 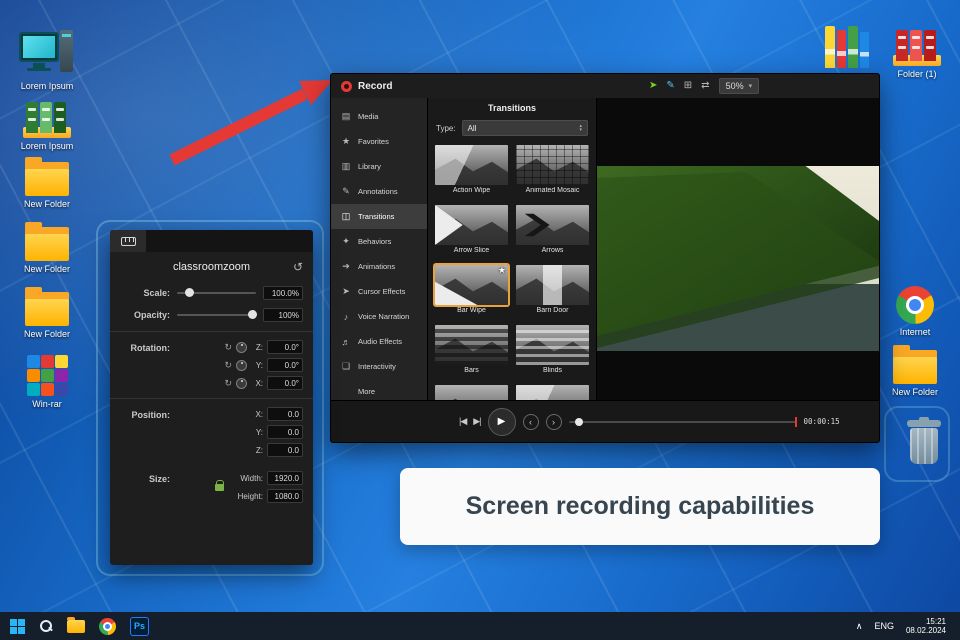 I want to click on sidebar-item-audio-effects: ♬ Audio Effects, so click(x=379, y=341).